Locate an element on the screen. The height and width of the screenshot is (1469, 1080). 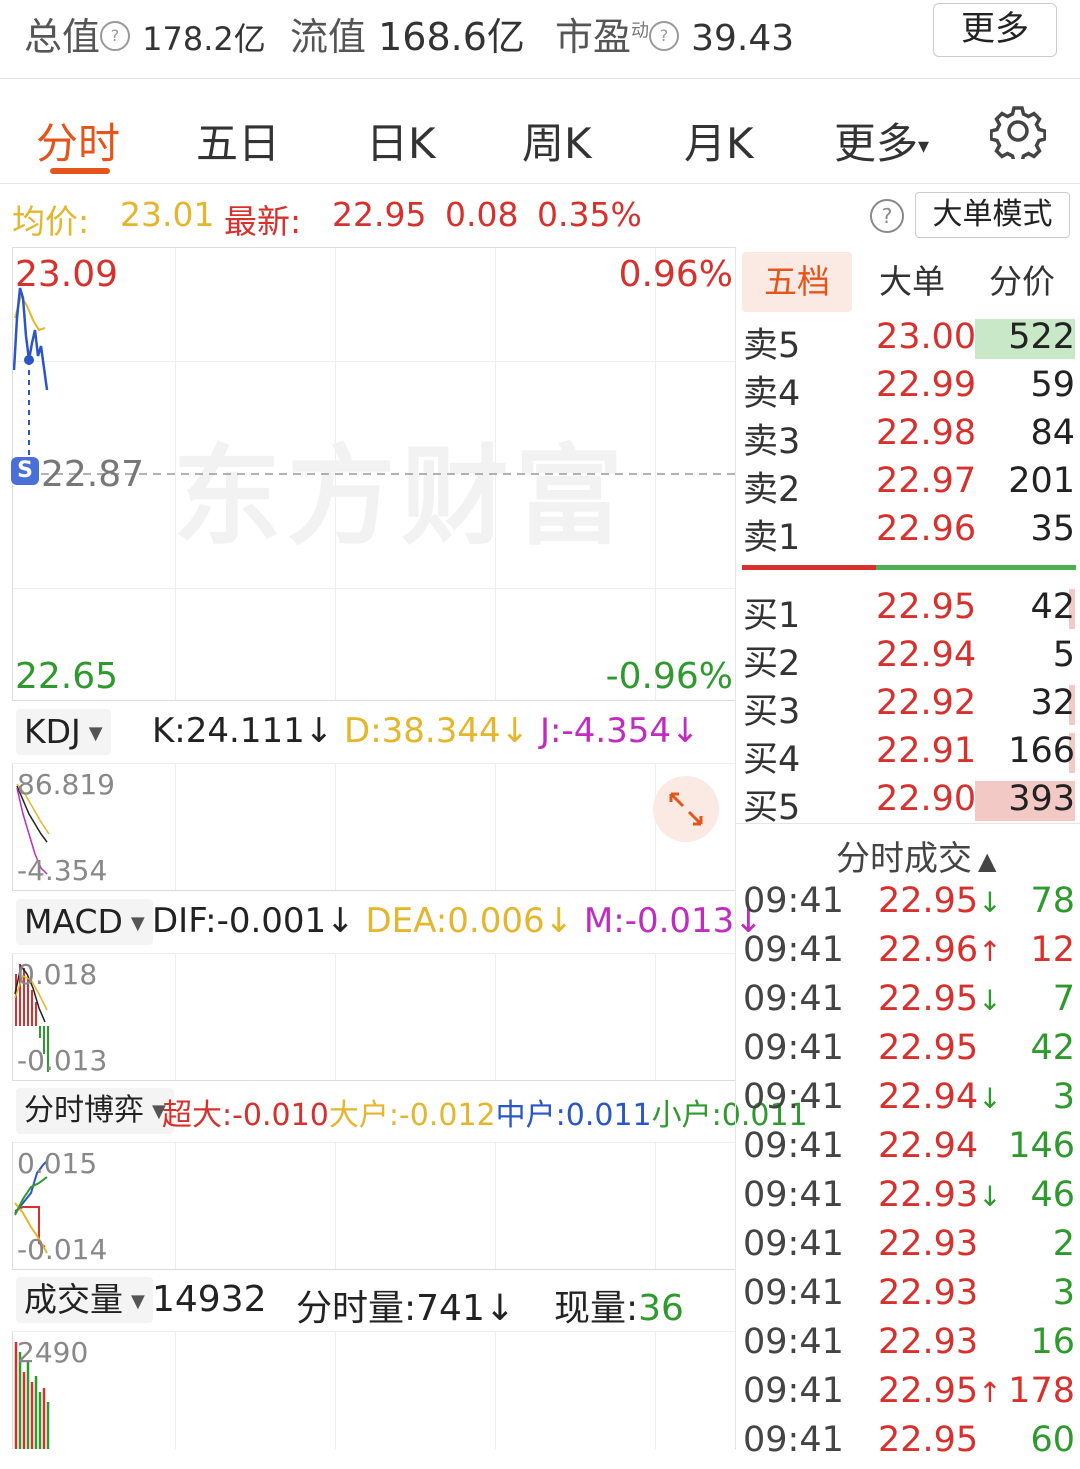
trade-tick-row: 09:41 22.96↑ 12 is located at coordinates (908, 954).